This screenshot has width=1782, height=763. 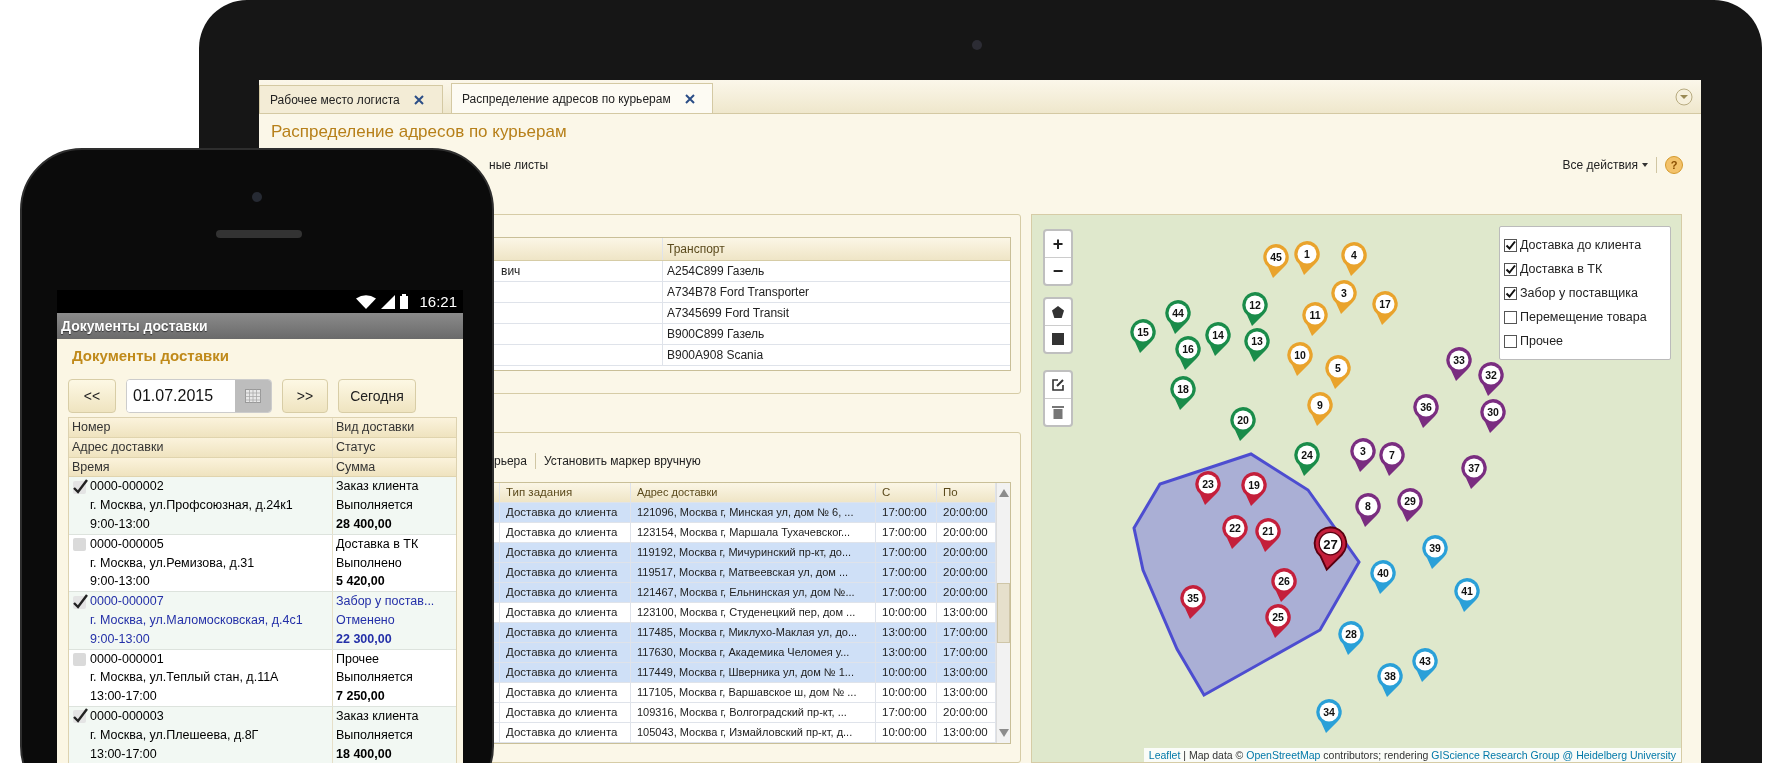 What do you see at coordinates (743, 593) in the screenshot?
I see `table-row: Доставка до клиента 121467, Москва г, Ельнинская ул, дом №... 17:00:00 20:00:00` at bounding box center [743, 593].